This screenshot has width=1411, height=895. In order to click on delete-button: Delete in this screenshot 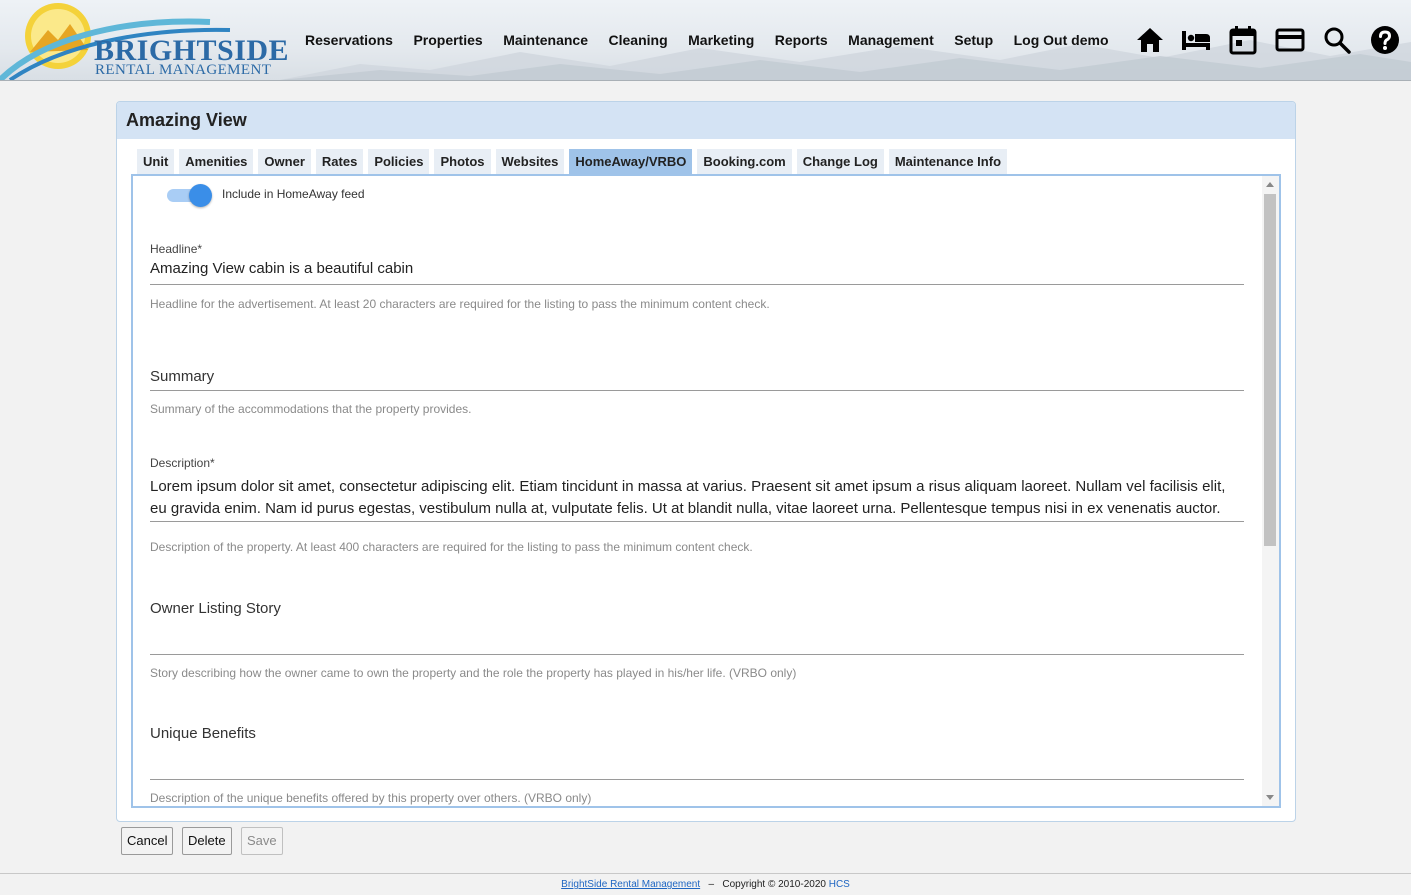, I will do `click(207, 841)`.